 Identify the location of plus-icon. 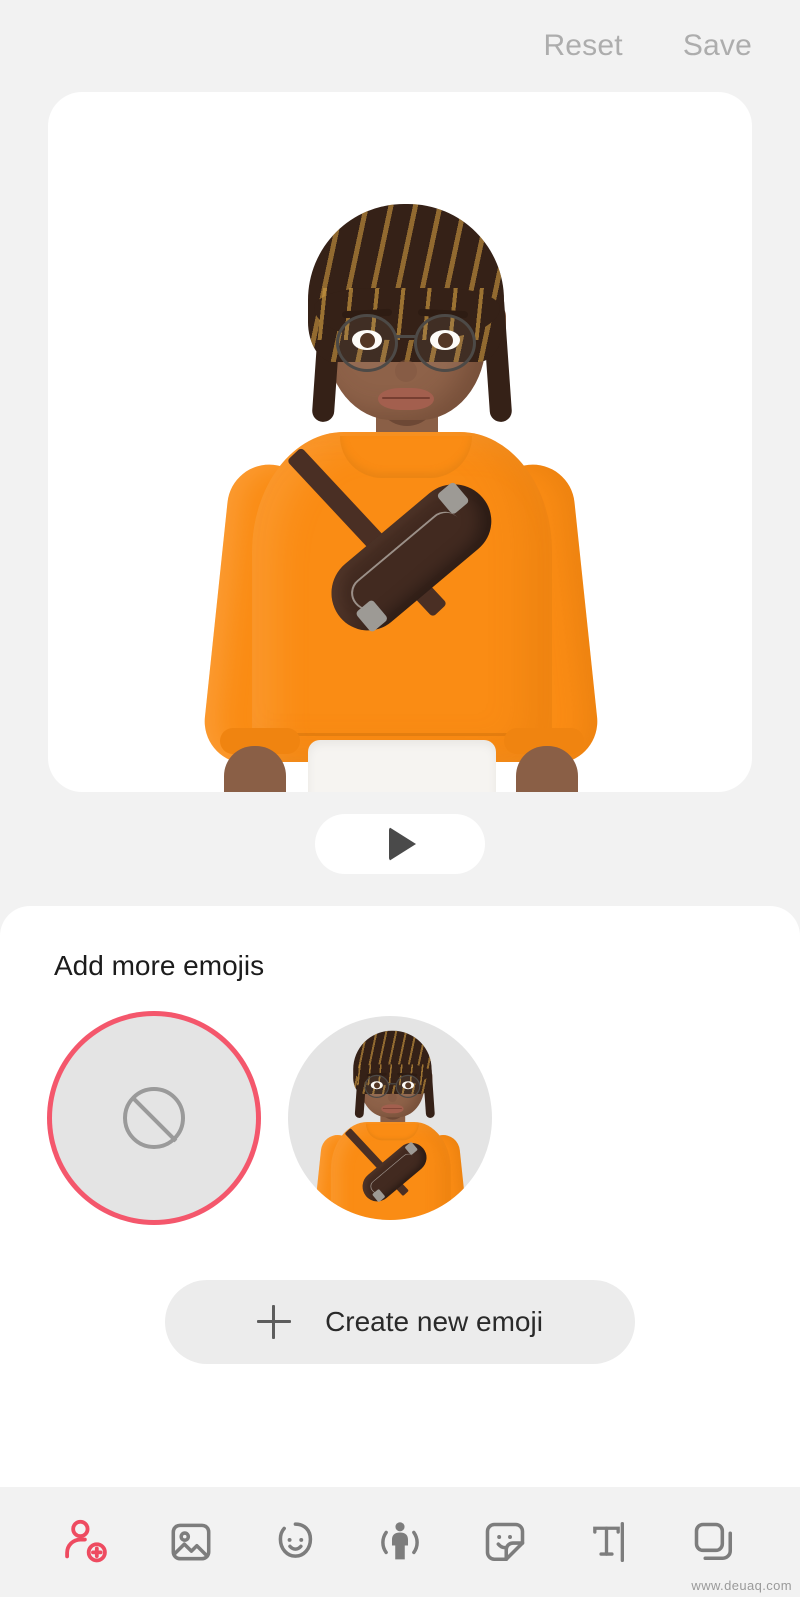
(274, 1322).